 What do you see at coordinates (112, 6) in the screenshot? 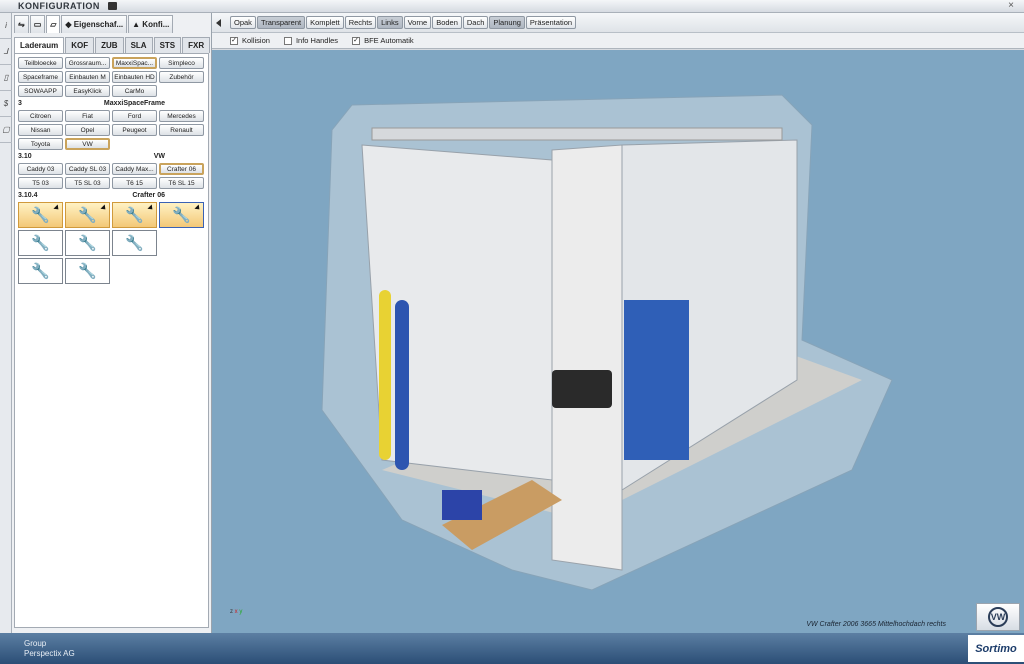
I see `save-icon` at bounding box center [112, 6].